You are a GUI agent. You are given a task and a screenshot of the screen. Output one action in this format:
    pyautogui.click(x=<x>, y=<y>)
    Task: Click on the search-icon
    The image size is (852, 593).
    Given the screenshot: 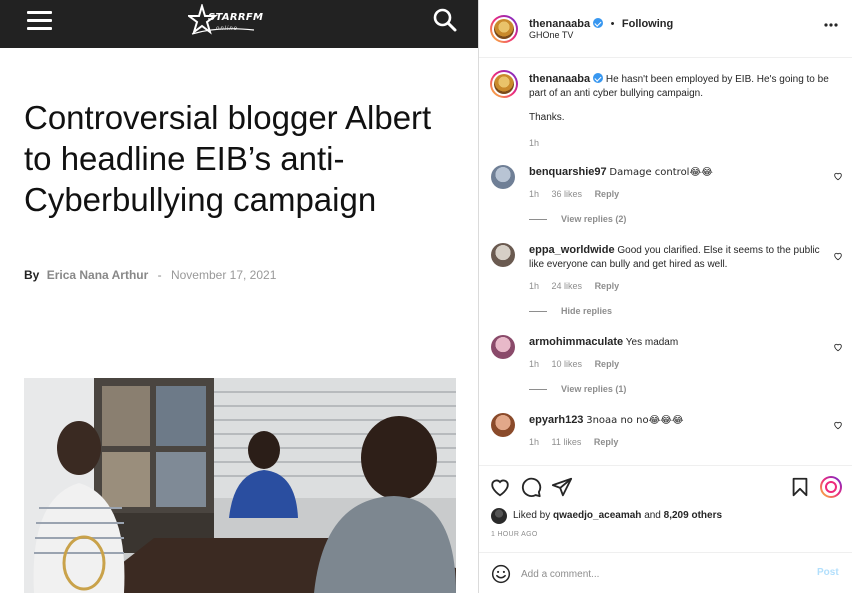 What is the action you would take?
    pyautogui.click(x=445, y=20)
    